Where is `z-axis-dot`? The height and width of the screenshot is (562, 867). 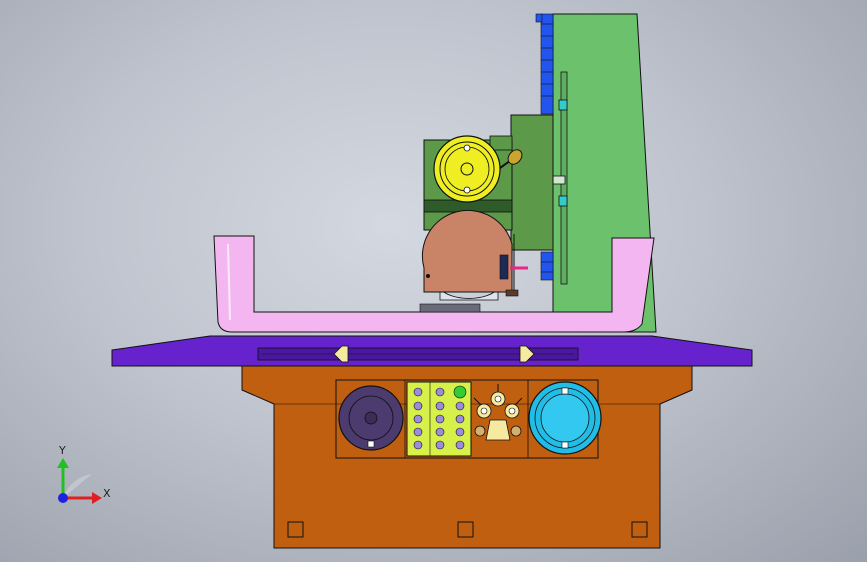
z-axis-dot is located at coordinates (63, 498).